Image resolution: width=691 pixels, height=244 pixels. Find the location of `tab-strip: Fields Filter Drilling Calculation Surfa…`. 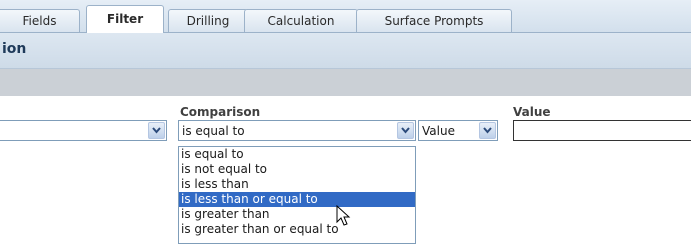

tab-strip: Fields Filter Drilling Calculation Surfa… is located at coordinates (345, 16).